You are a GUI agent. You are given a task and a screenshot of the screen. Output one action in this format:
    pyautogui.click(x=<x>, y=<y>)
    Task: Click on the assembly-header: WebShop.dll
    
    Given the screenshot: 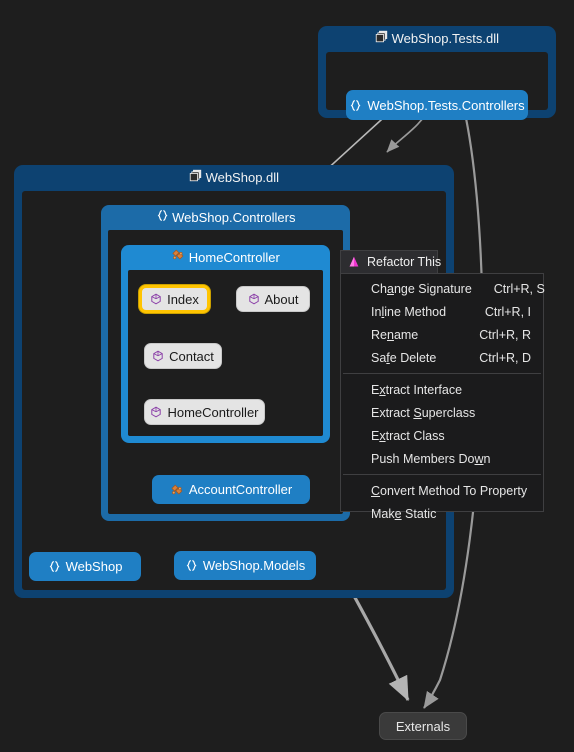 What is the action you would take?
    pyautogui.click(x=234, y=178)
    